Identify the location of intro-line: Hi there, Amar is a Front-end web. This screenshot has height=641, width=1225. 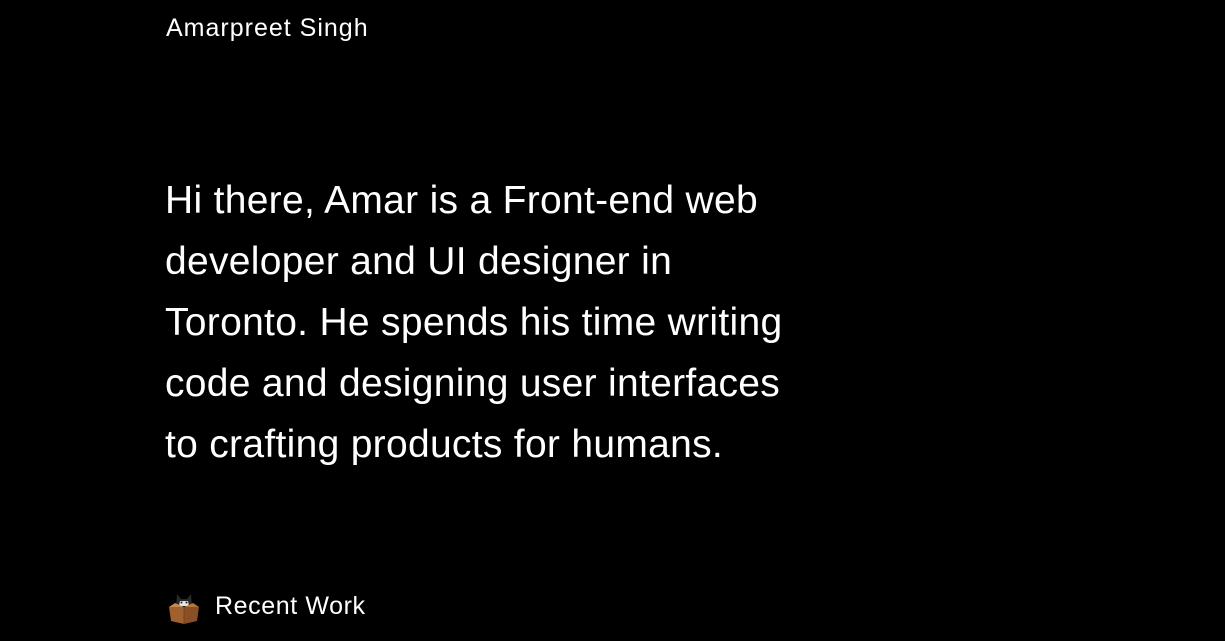
(461, 200).